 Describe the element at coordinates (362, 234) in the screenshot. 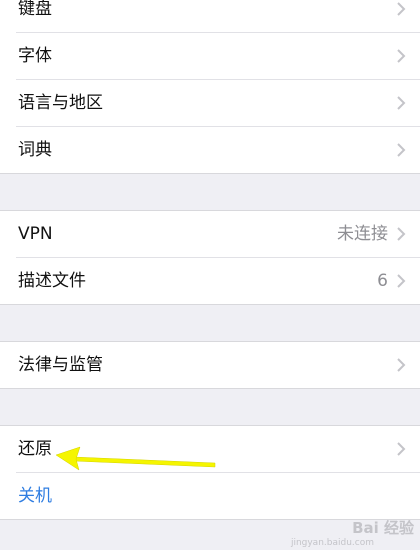

I see `vpn-status-value: 未连接` at that location.